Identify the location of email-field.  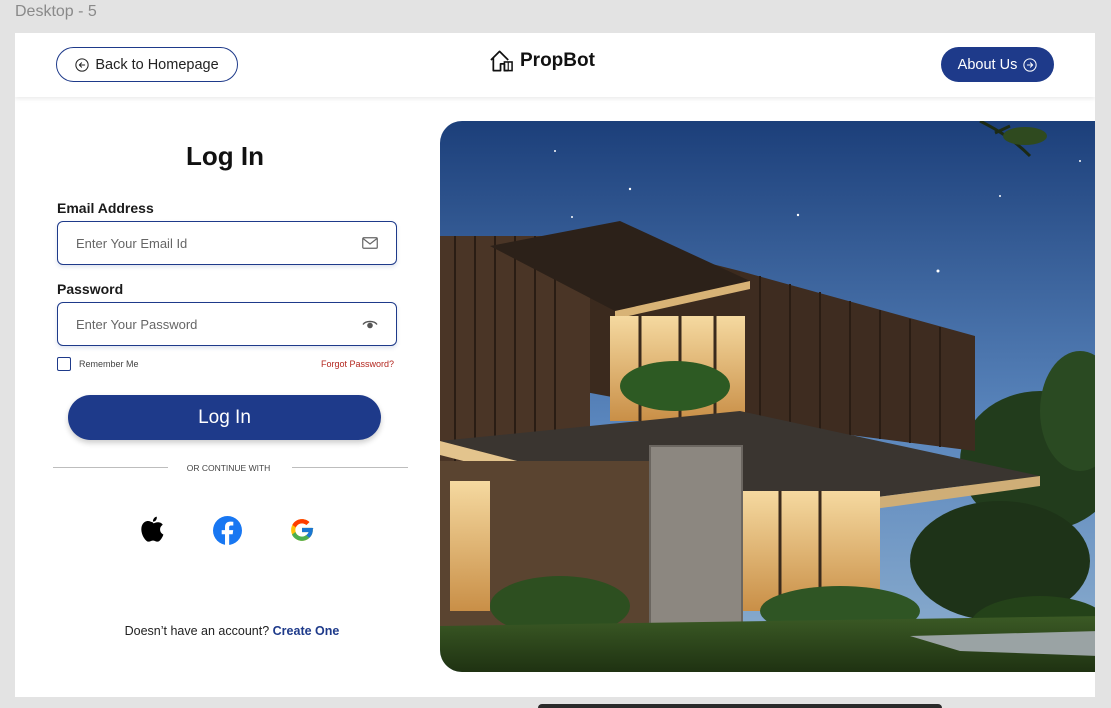
(227, 243).